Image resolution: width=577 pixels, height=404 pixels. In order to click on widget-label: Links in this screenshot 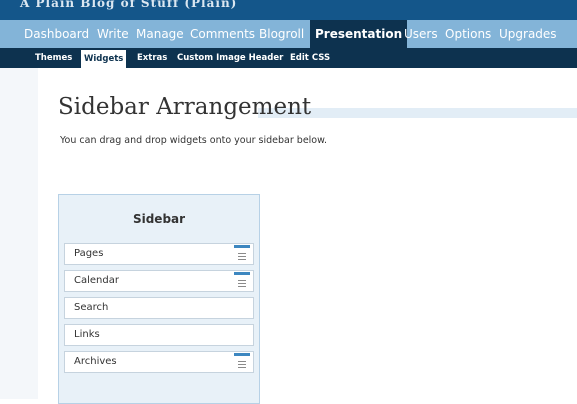, I will do `click(87, 334)`.